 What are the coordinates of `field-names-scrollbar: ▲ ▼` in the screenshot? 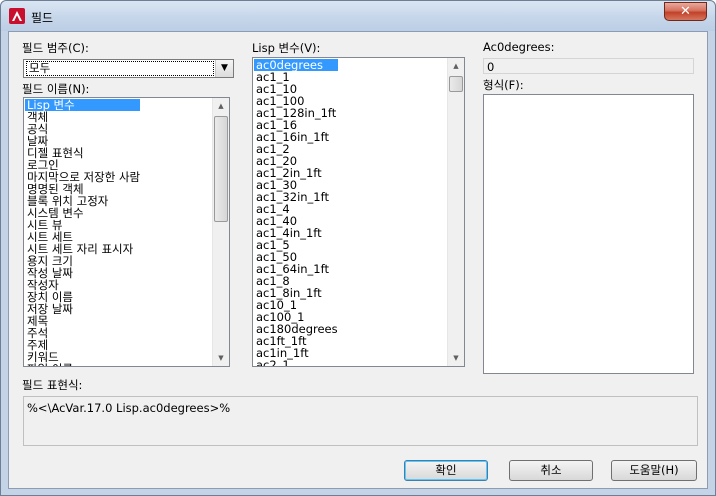 It's located at (220, 232).